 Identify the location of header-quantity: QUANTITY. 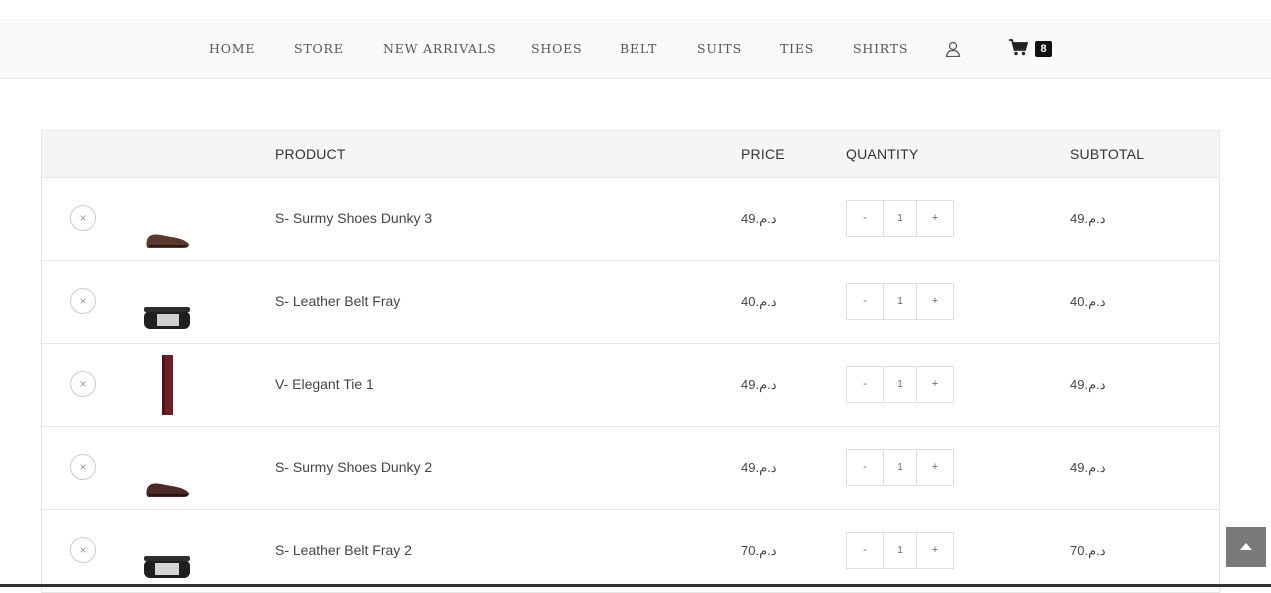
(882, 154).